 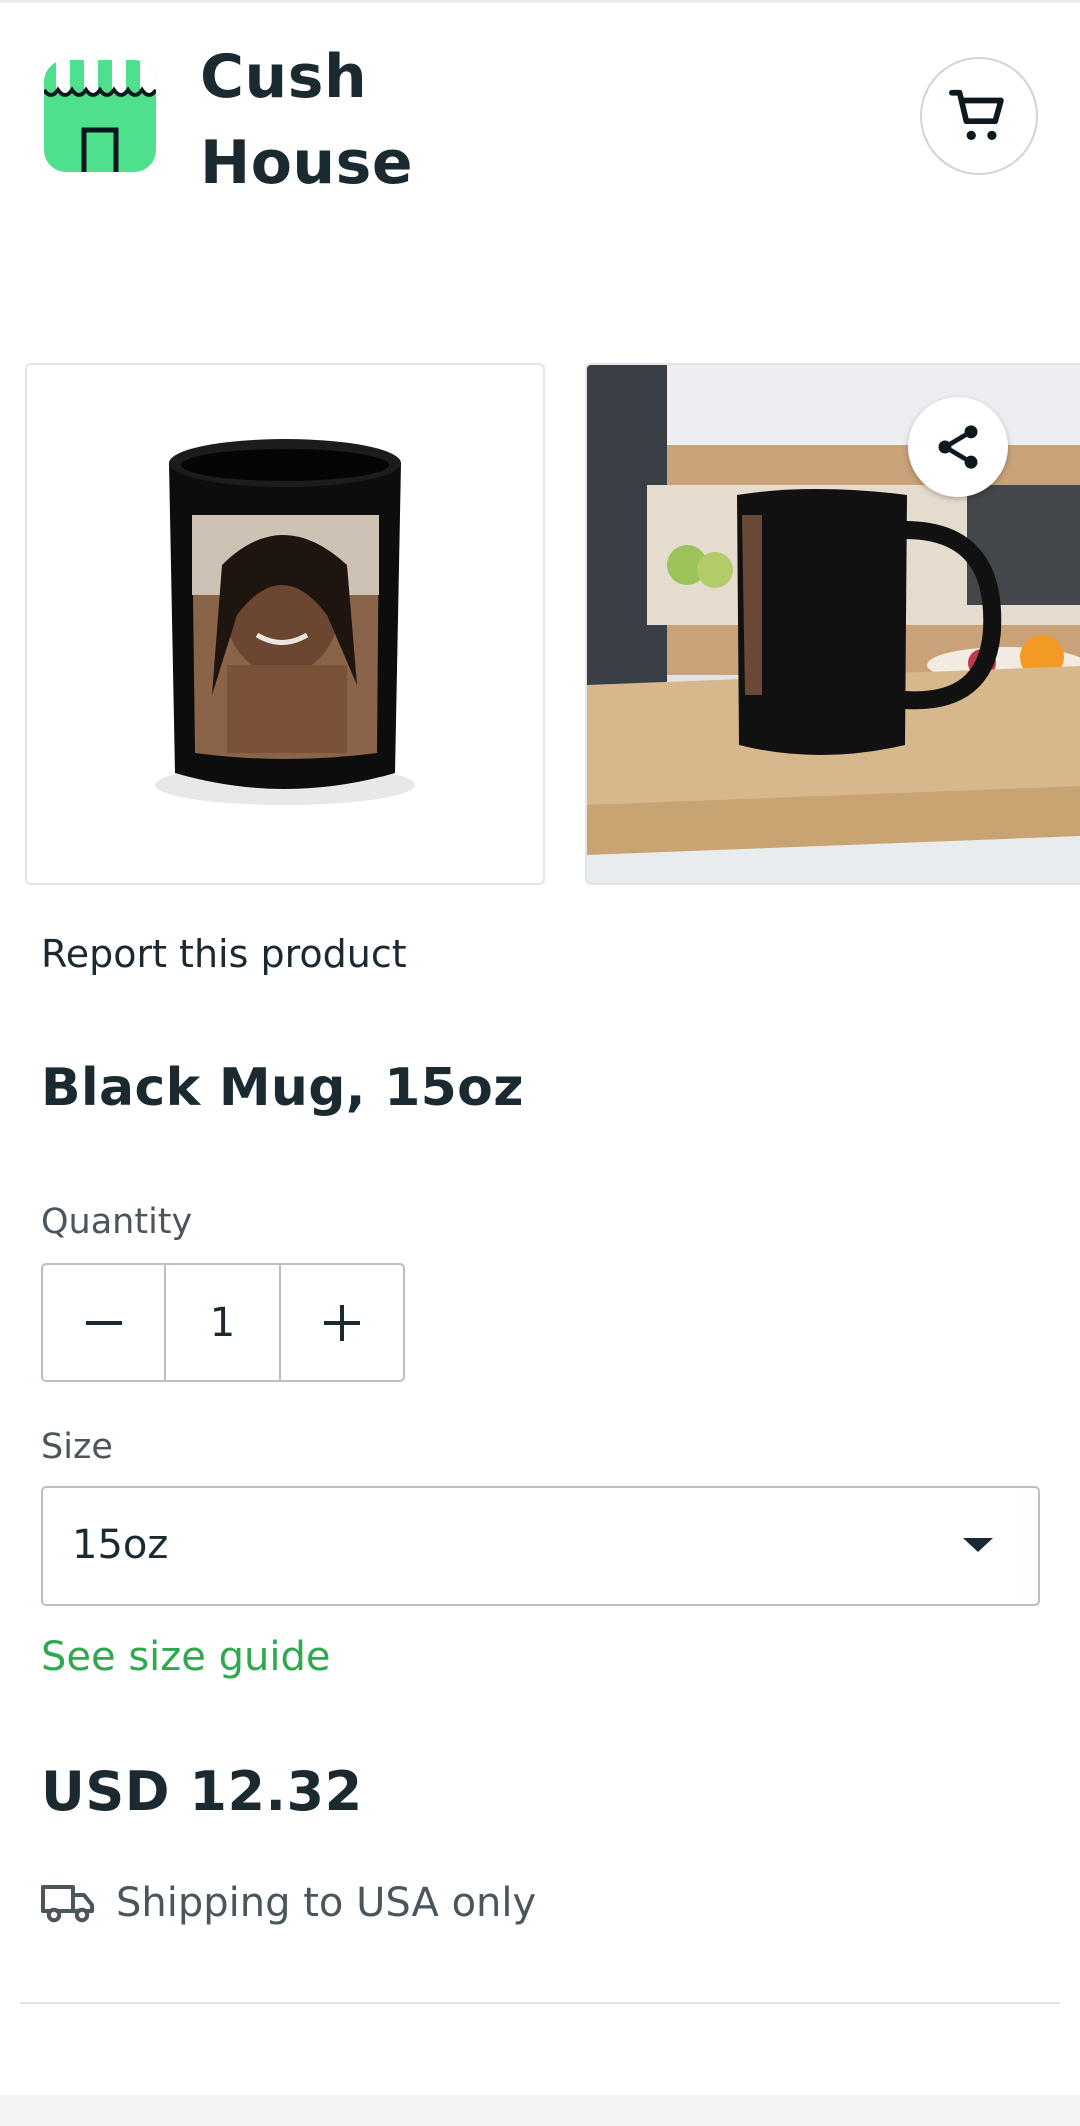 I want to click on size-label: Size, so click(x=77, y=1447).